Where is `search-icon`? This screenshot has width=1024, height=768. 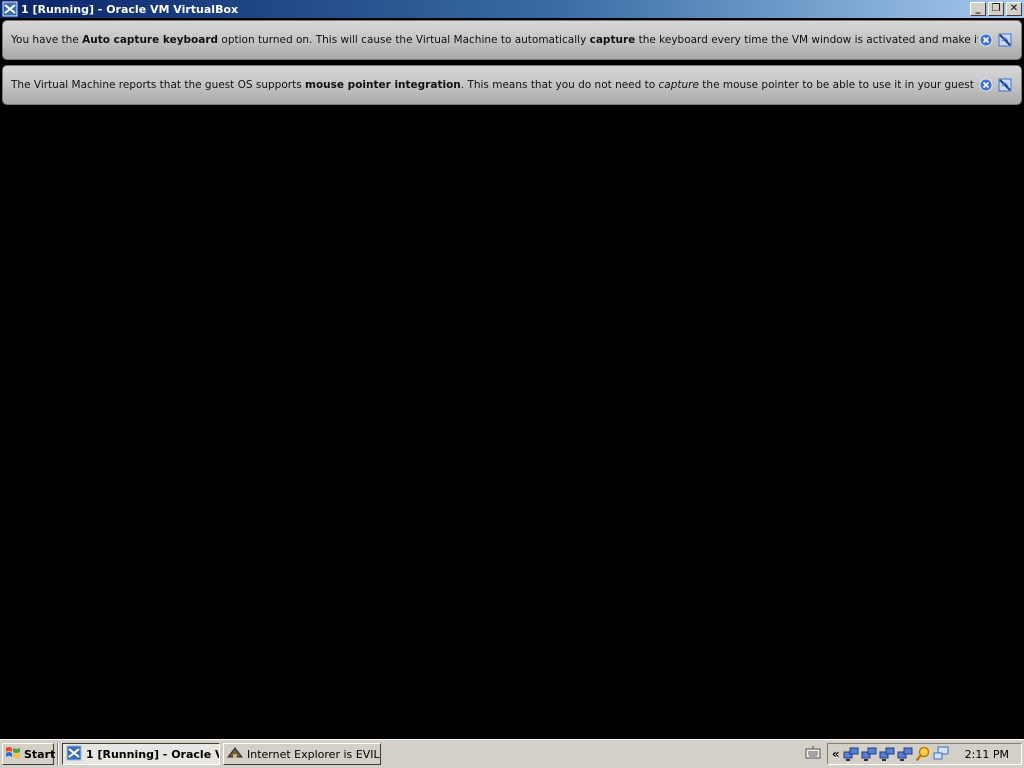 search-icon is located at coordinates (923, 754).